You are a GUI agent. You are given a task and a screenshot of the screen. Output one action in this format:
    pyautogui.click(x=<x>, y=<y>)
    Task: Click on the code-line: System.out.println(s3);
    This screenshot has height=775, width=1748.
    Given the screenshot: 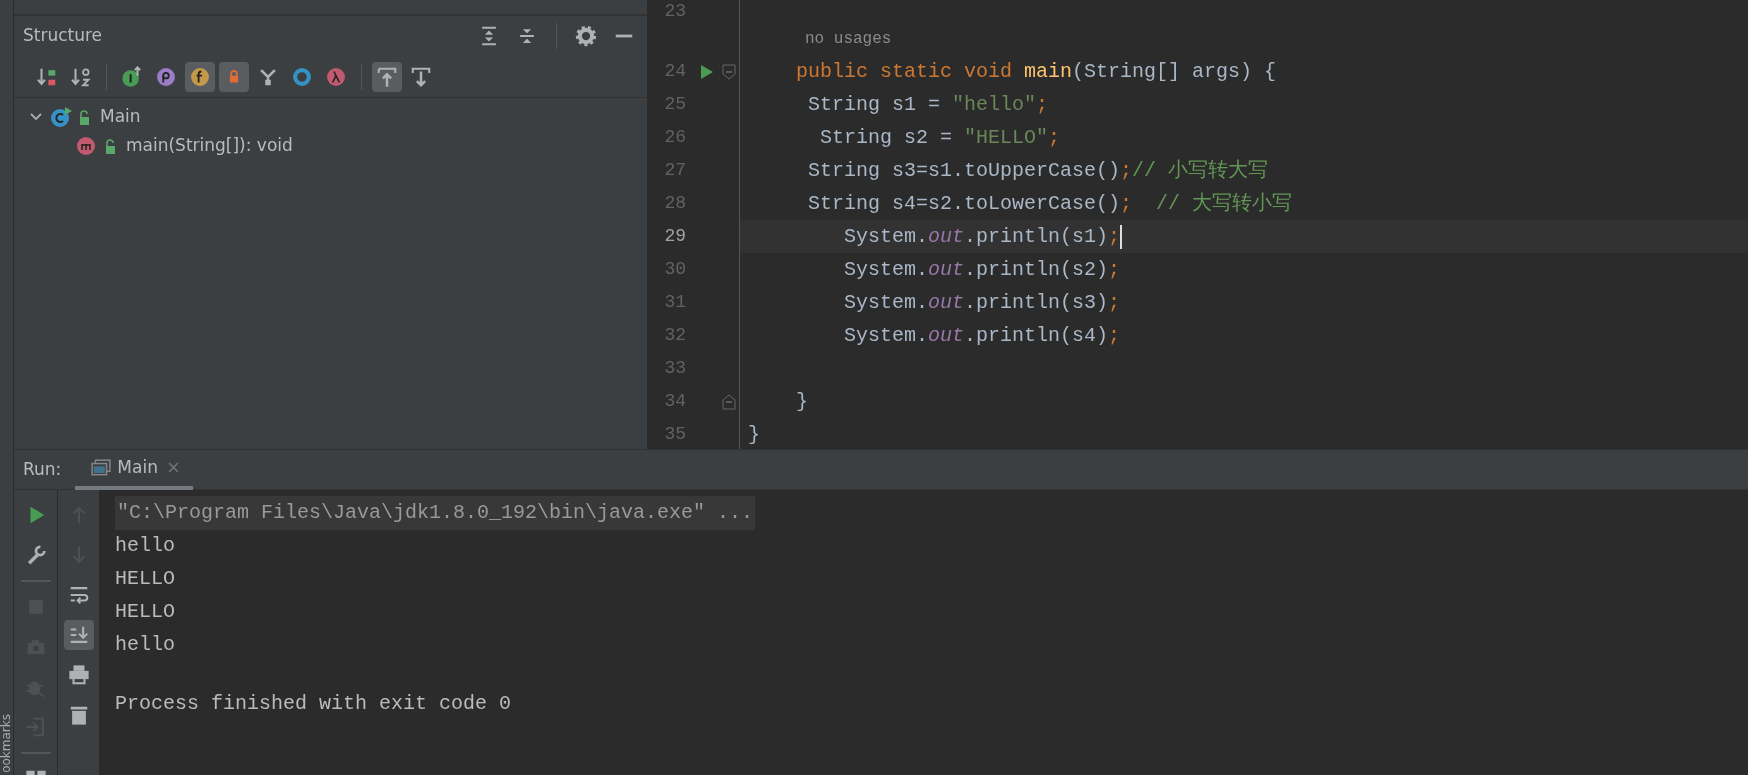 What is the action you would take?
    pyautogui.click(x=982, y=302)
    